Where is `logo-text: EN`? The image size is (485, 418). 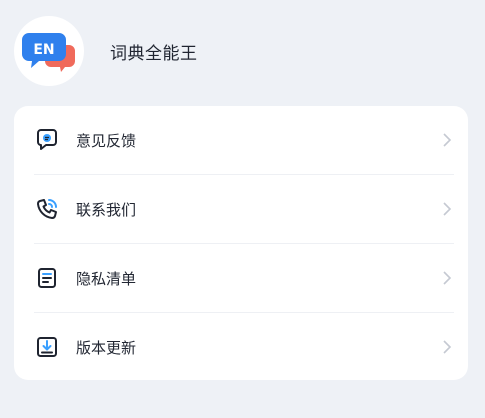
logo-text: EN is located at coordinates (43, 50).